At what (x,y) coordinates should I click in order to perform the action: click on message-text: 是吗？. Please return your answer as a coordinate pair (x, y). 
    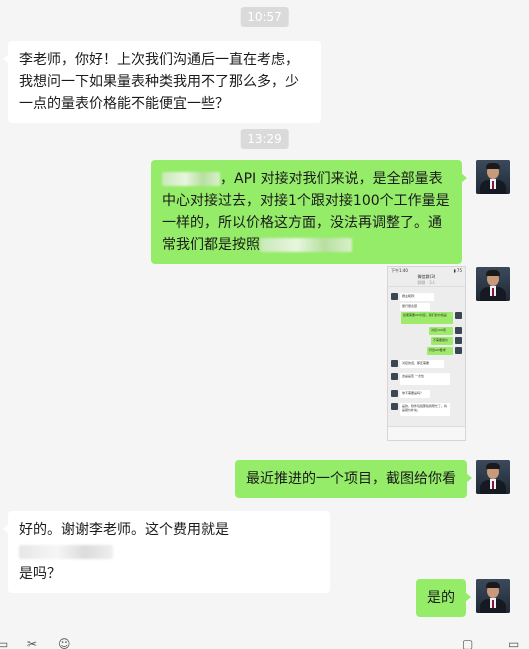
    Looking at the image, I should click on (40, 574).